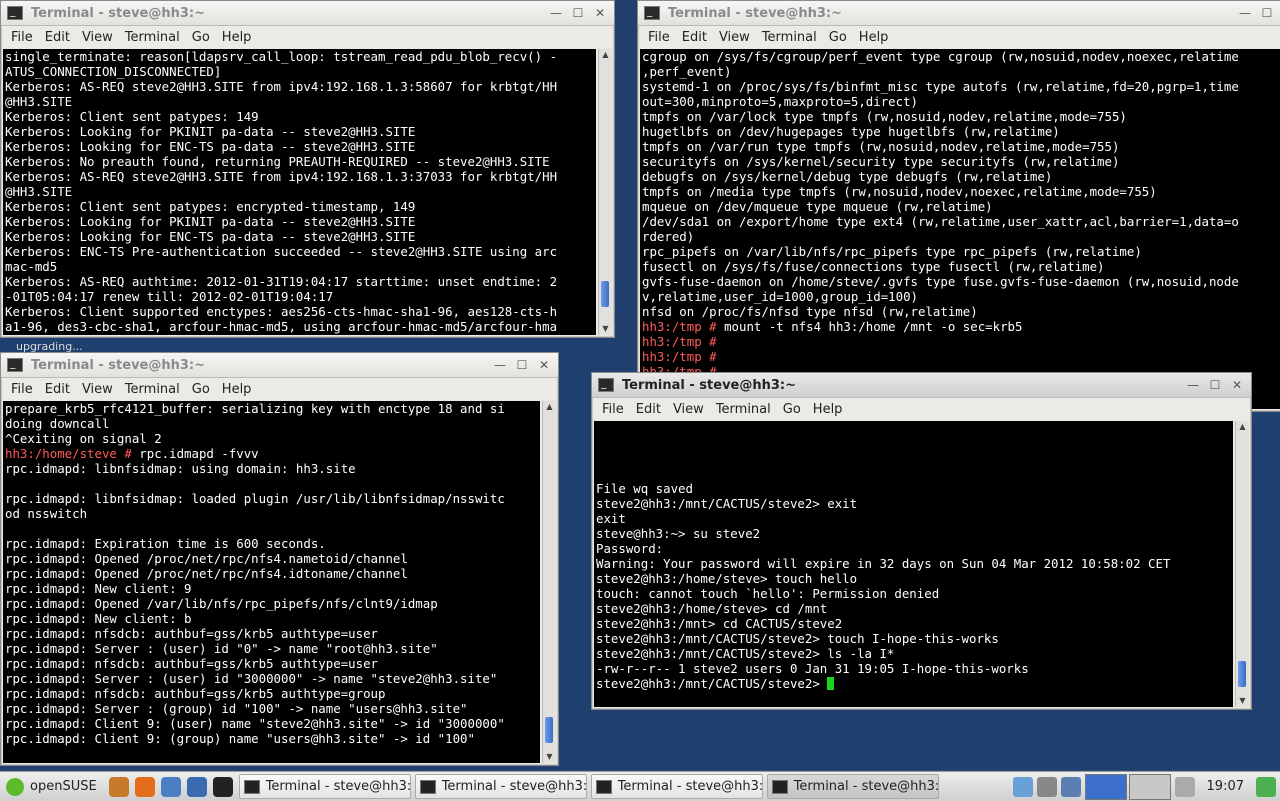  Describe the element at coordinates (39, 101) in the screenshot. I see `line-text: @HH3.SITE` at that location.